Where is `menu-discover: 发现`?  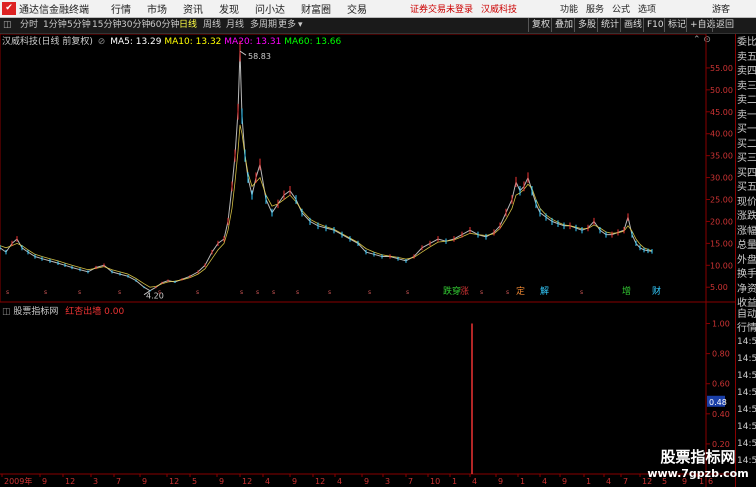
menu-discover: 发现 is located at coordinates (229, 8).